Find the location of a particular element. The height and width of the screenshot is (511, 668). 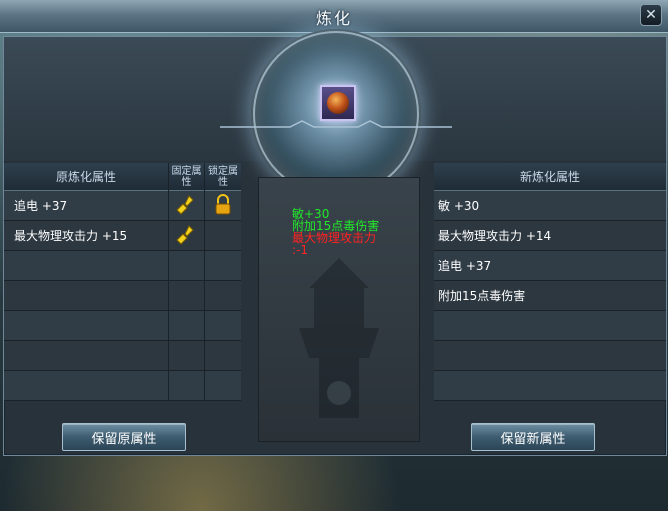

gem-icon is located at coordinates (338, 103).